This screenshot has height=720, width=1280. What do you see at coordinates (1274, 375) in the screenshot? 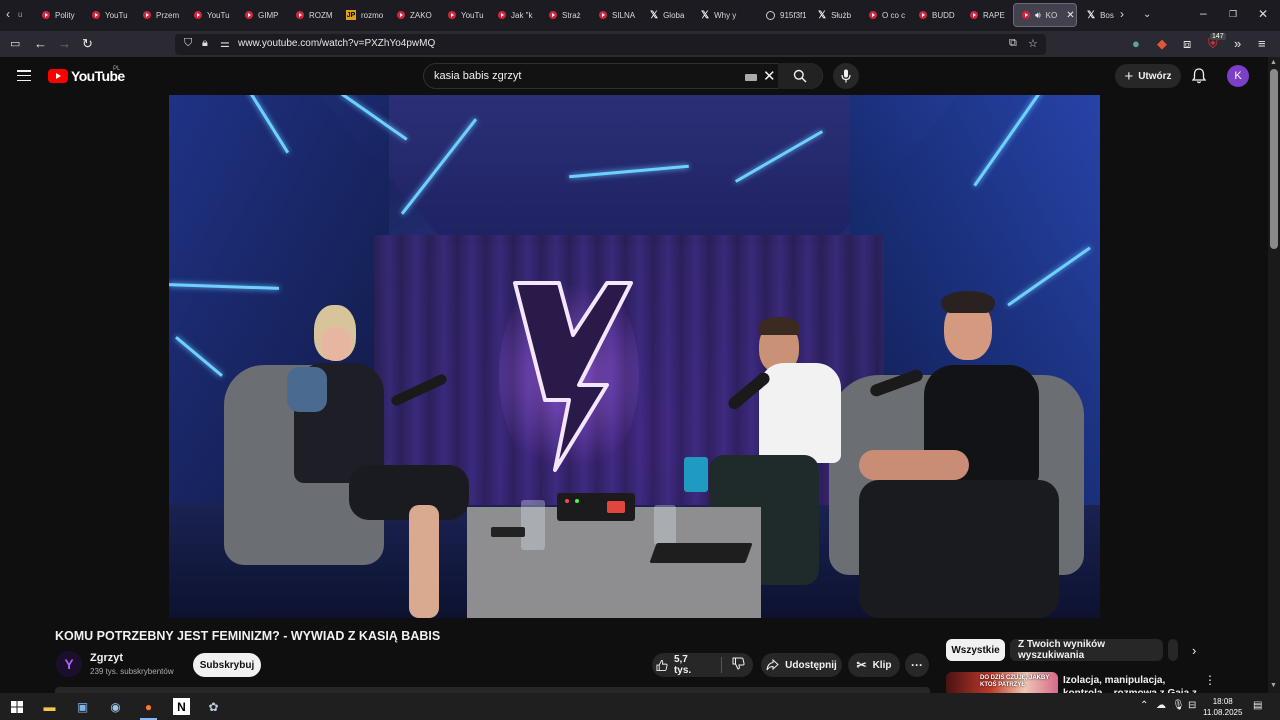
I see `page-scrollbar: ▲ ▼` at bounding box center [1274, 375].